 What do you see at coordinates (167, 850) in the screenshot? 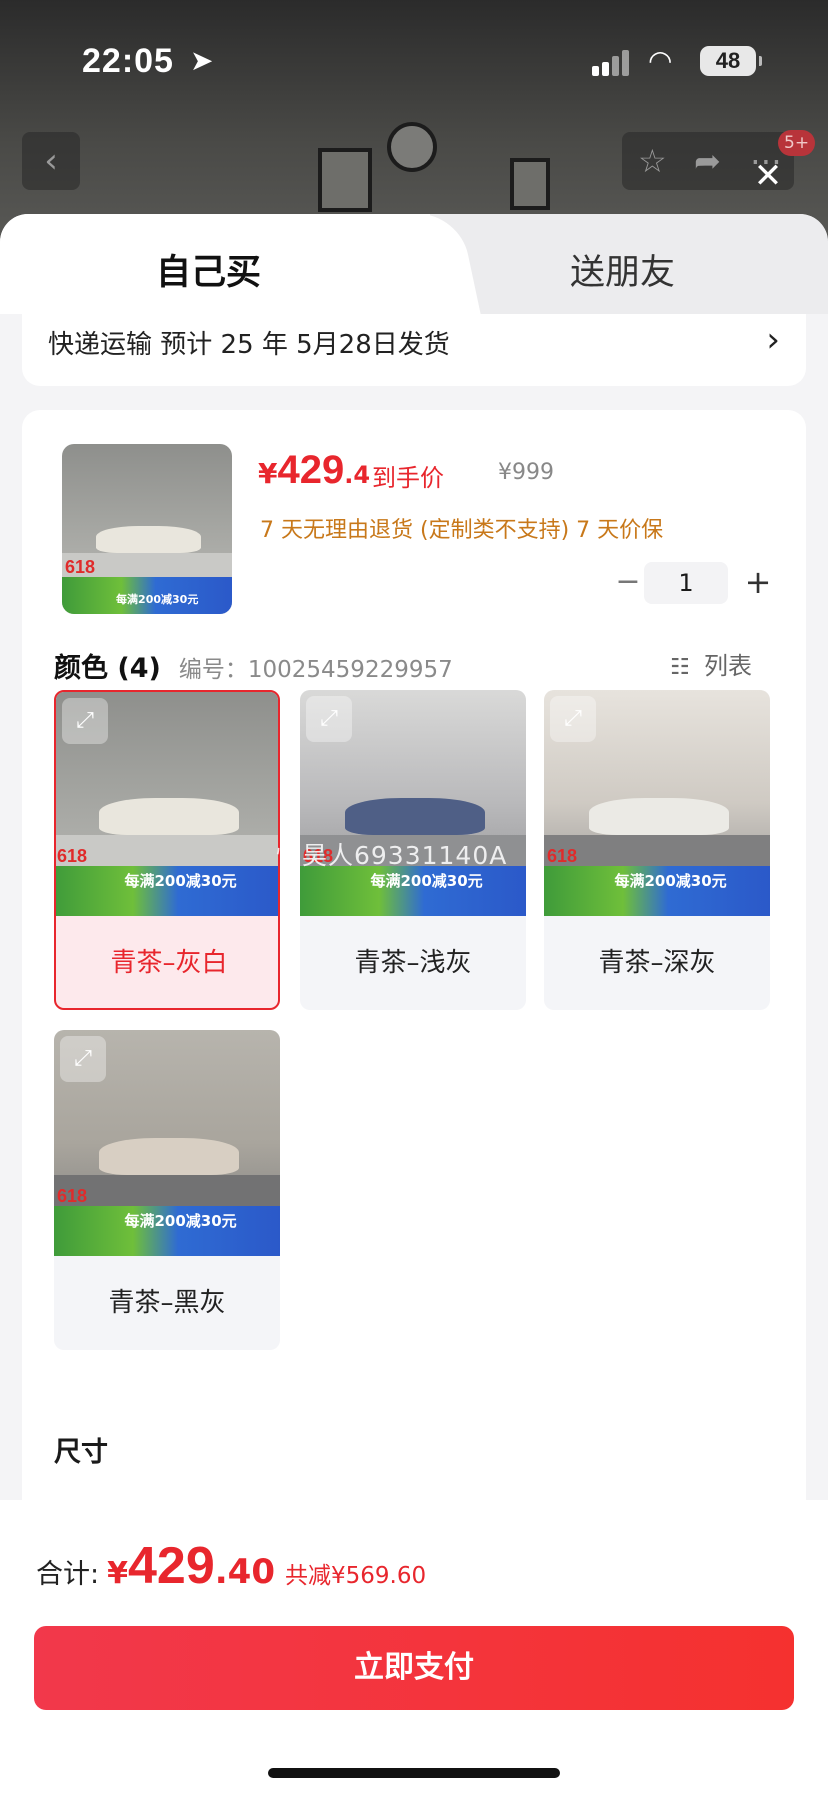
I see `color-option: 618 每满200减30元 ⤢ 青茶–灰白` at bounding box center [167, 850].